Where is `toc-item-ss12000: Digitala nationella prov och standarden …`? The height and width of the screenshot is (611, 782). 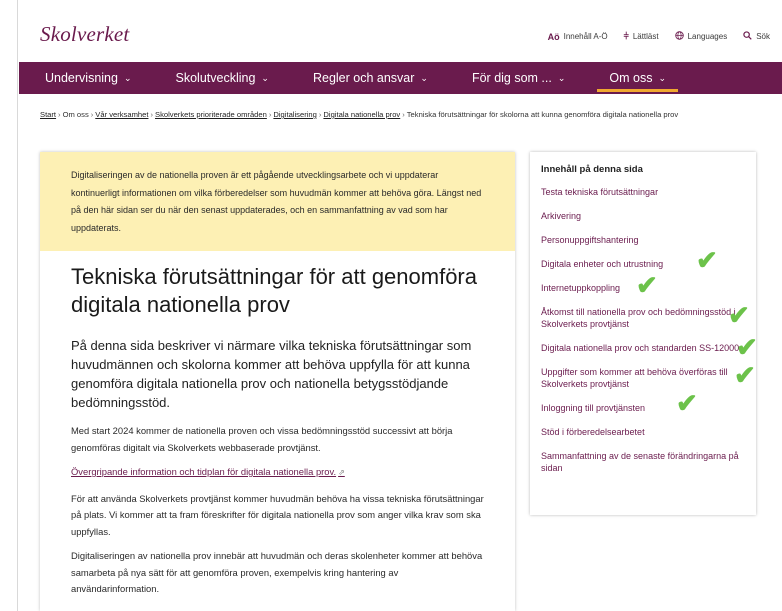
toc-item-ss12000: Digitala nationella prov och standarden … is located at coordinates (649, 347).